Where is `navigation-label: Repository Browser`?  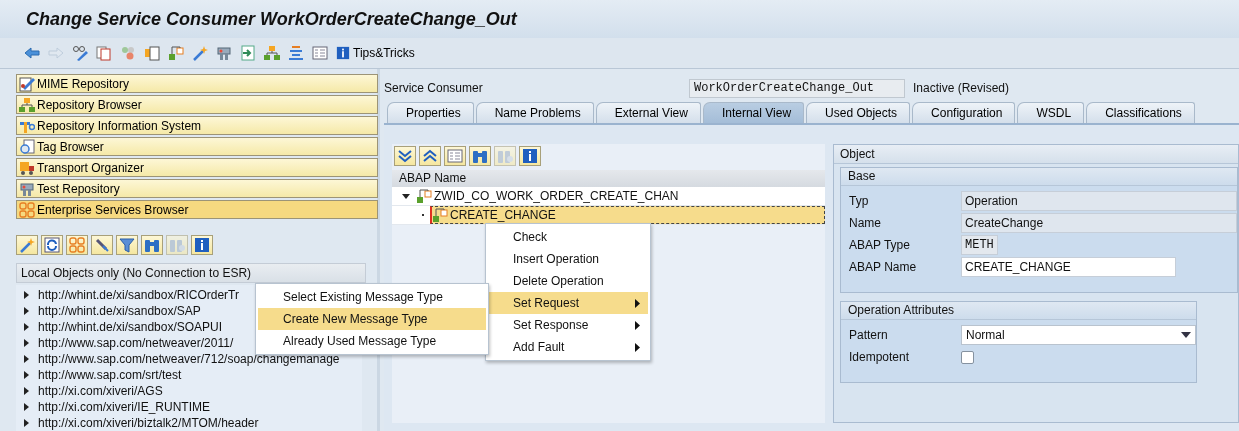 navigation-label: Repository Browser is located at coordinates (89, 104).